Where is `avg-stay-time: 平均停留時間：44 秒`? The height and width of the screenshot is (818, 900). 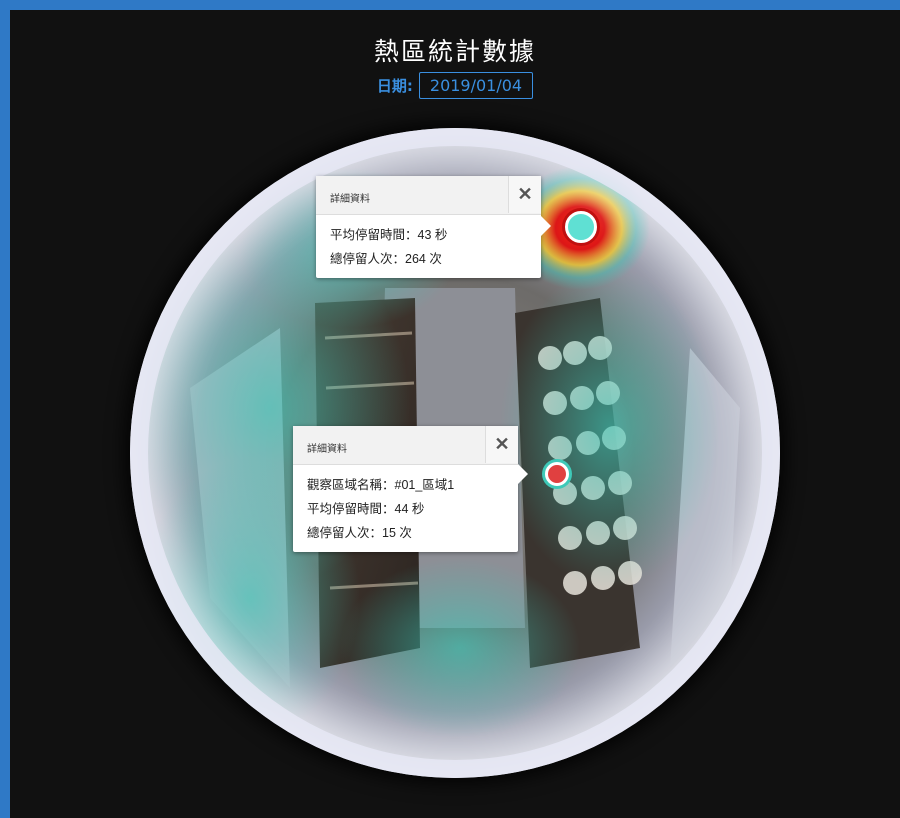 avg-stay-time: 平均停留時間：44 秒 is located at coordinates (366, 509).